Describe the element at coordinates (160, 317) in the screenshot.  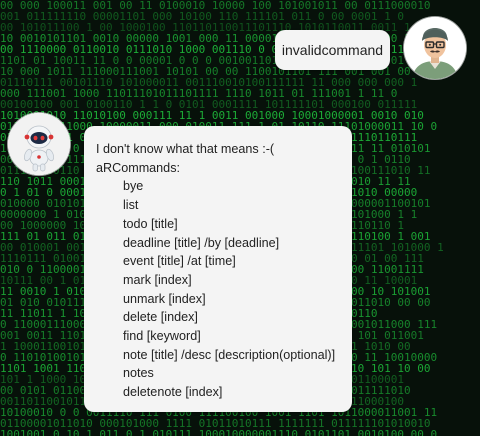
I see `command-item: delete [index]` at that location.